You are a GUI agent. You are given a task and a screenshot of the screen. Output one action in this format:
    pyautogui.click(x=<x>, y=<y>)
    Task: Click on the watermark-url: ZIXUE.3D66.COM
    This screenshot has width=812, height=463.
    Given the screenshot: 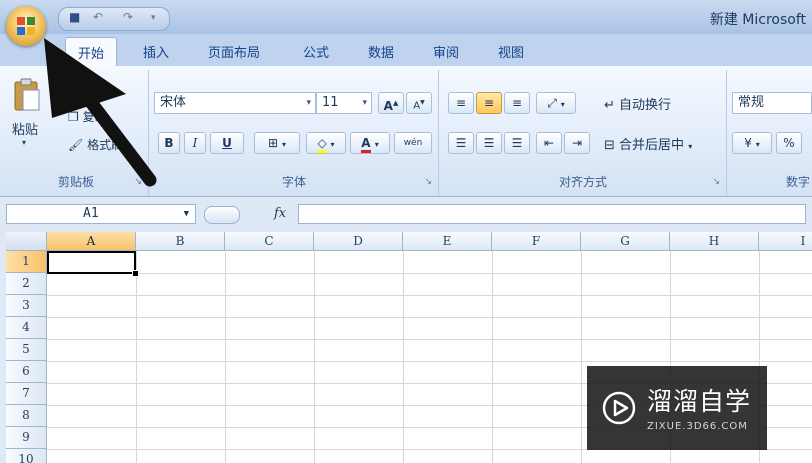 What is the action you would take?
    pyautogui.click(x=697, y=426)
    